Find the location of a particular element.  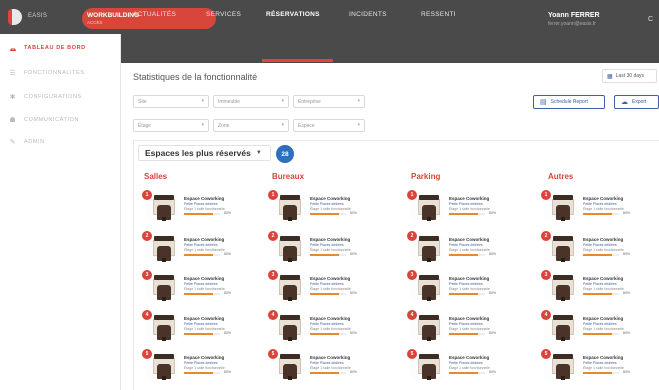

sidebar-item-tableau-de-bord: TABLEAU DE BORD is located at coordinates (60, 48).